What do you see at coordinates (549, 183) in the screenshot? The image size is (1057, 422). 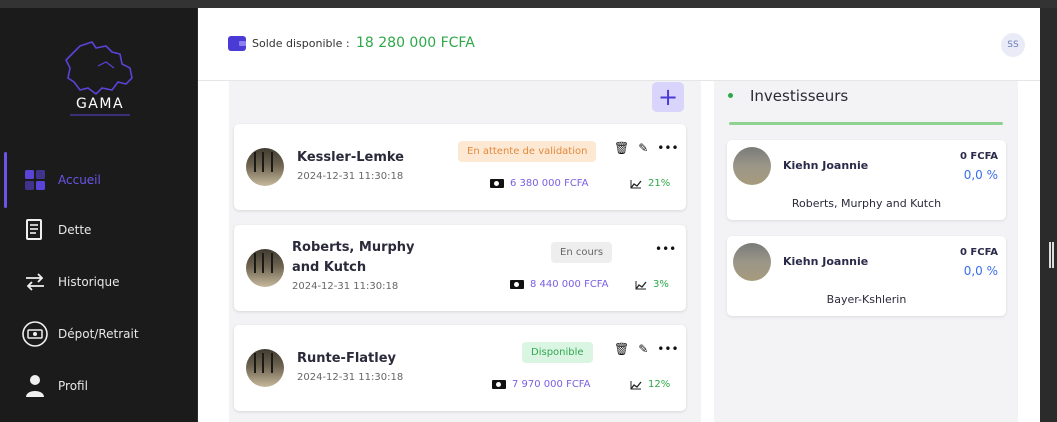 I see `project-amount: 6 380 000 FCFA` at bounding box center [549, 183].